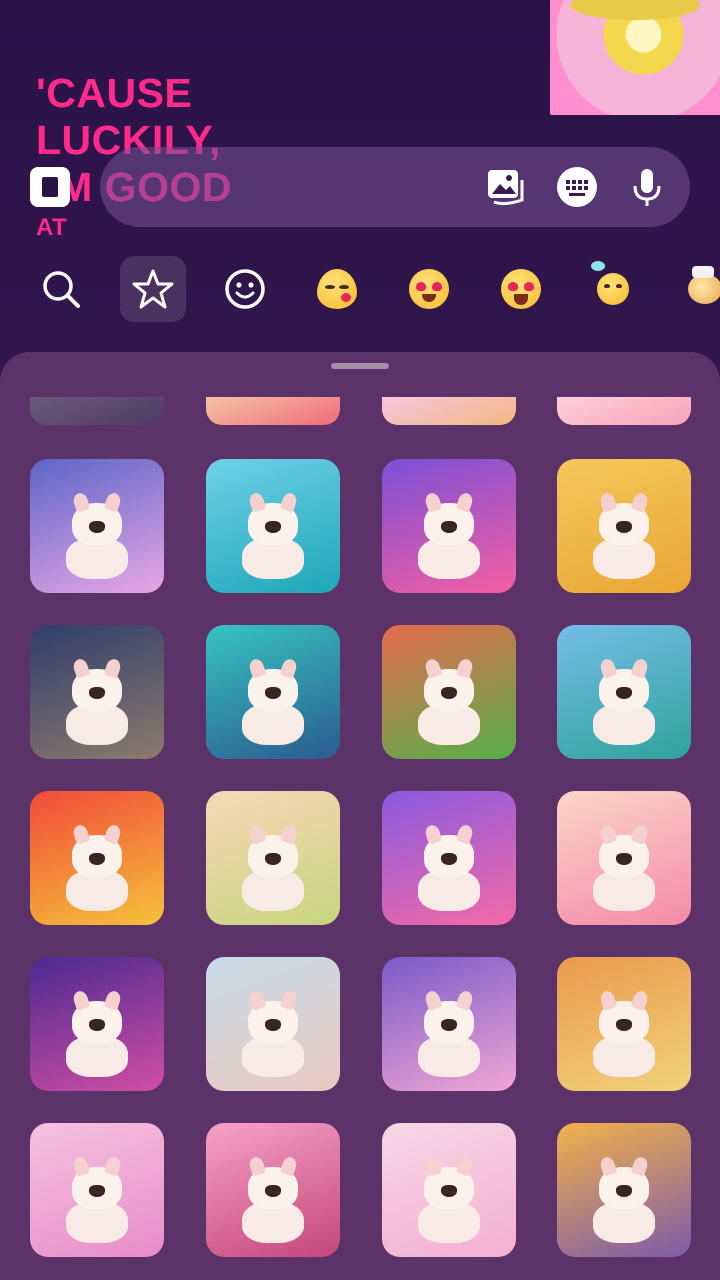 The width and height of the screenshot is (720, 1280). I want to click on sticker-cell-rainbow-dance, so click(97, 526).